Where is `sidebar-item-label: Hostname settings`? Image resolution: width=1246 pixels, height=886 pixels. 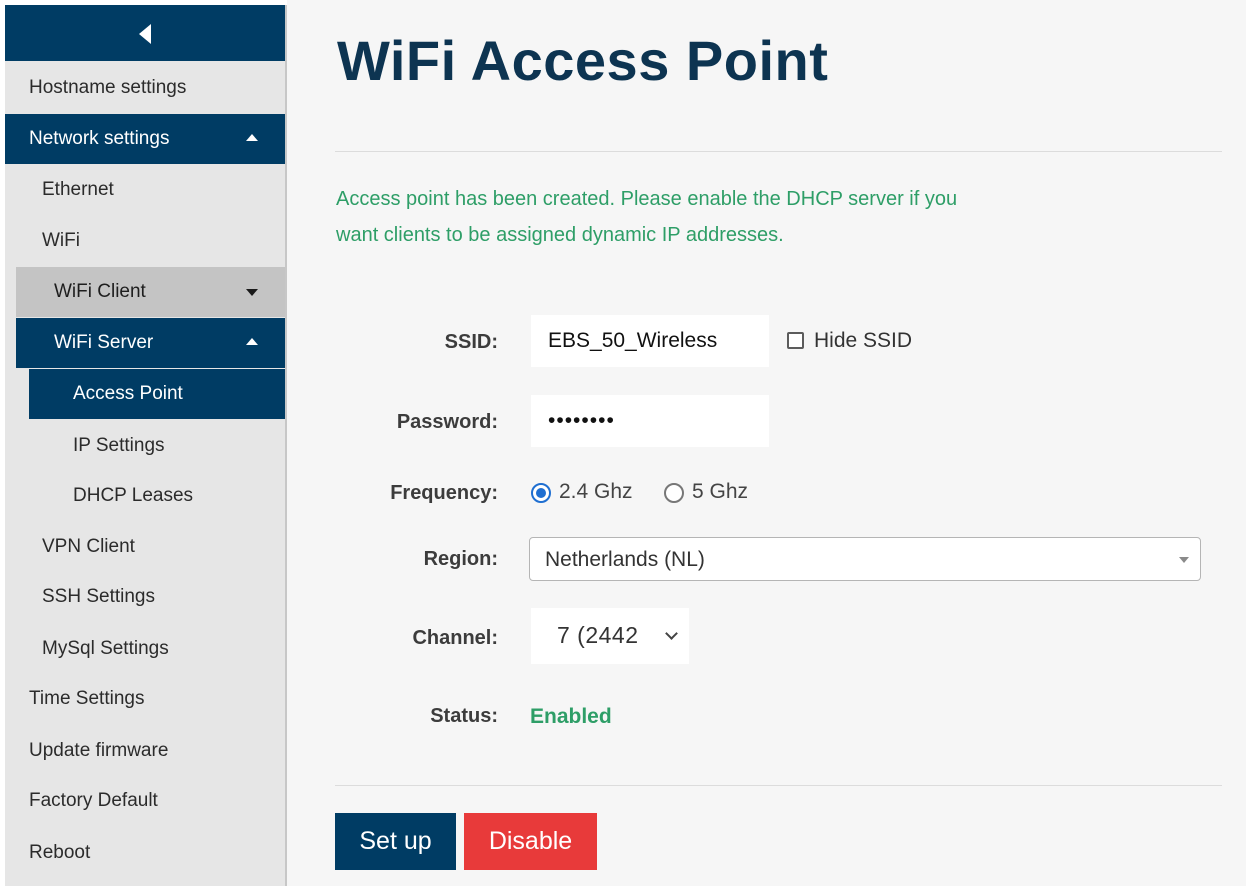 sidebar-item-label: Hostname settings is located at coordinates (108, 87).